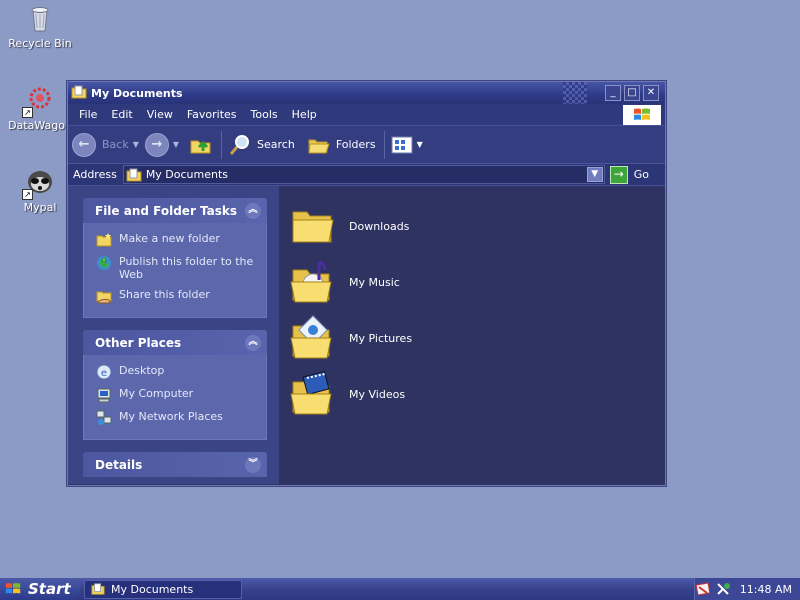 Image resolution: width=800 pixels, height=600 pixels. Describe the element at coordinates (374, 282) in the screenshot. I see `folder-label: My Music` at that location.